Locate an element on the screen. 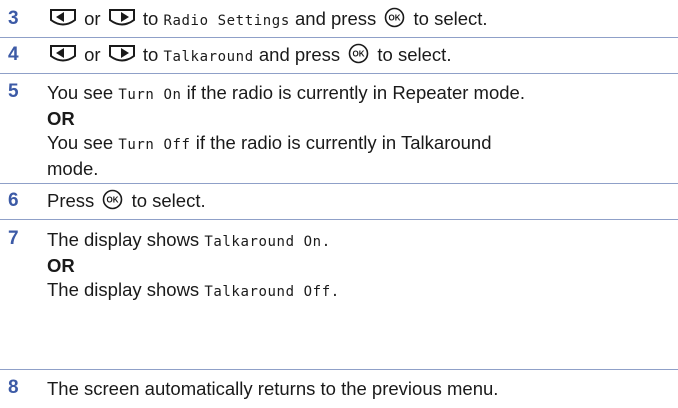 The width and height of the screenshot is (678, 408). display-code: Turn On is located at coordinates (150, 95).